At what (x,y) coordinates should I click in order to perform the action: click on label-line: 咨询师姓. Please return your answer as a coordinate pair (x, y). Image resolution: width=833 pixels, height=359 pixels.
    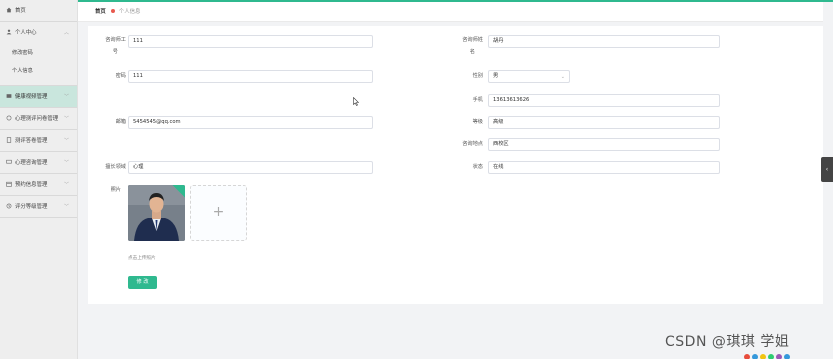
    Looking at the image, I should click on (472, 40).